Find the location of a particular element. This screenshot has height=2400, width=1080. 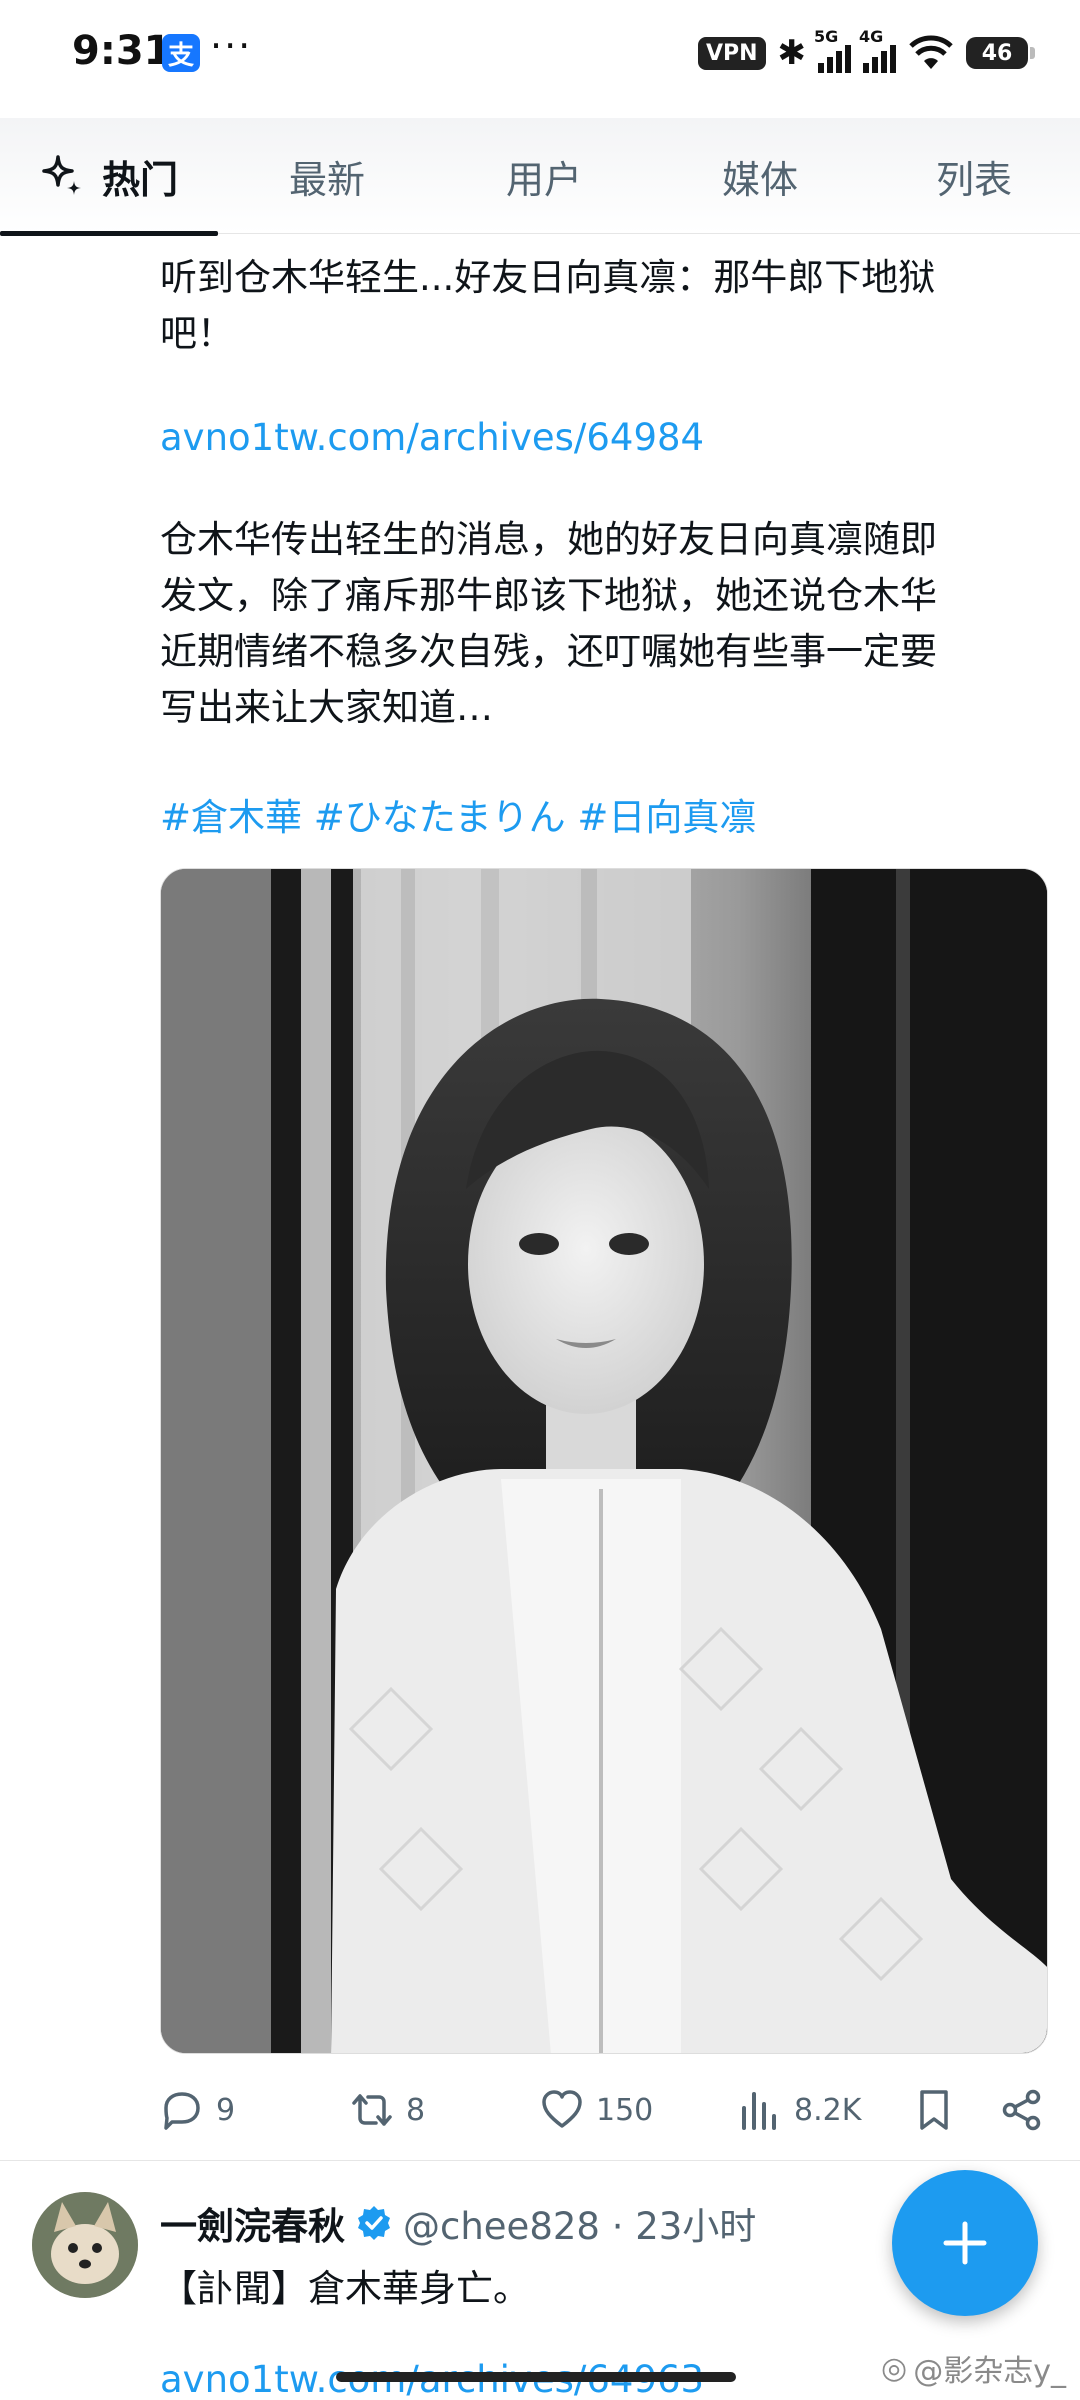

bookmark-button is located at coordinates (934, 2110).